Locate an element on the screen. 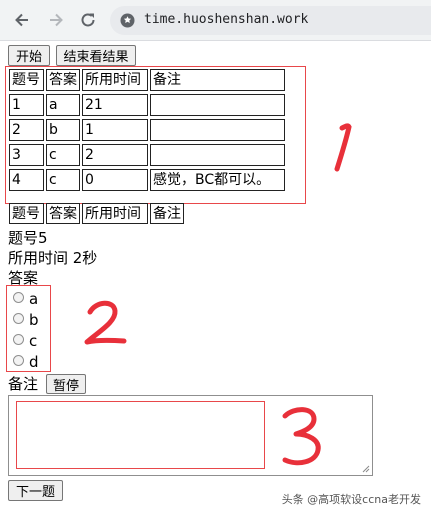  arrow-right-icon is located at coordinates (56, 20).